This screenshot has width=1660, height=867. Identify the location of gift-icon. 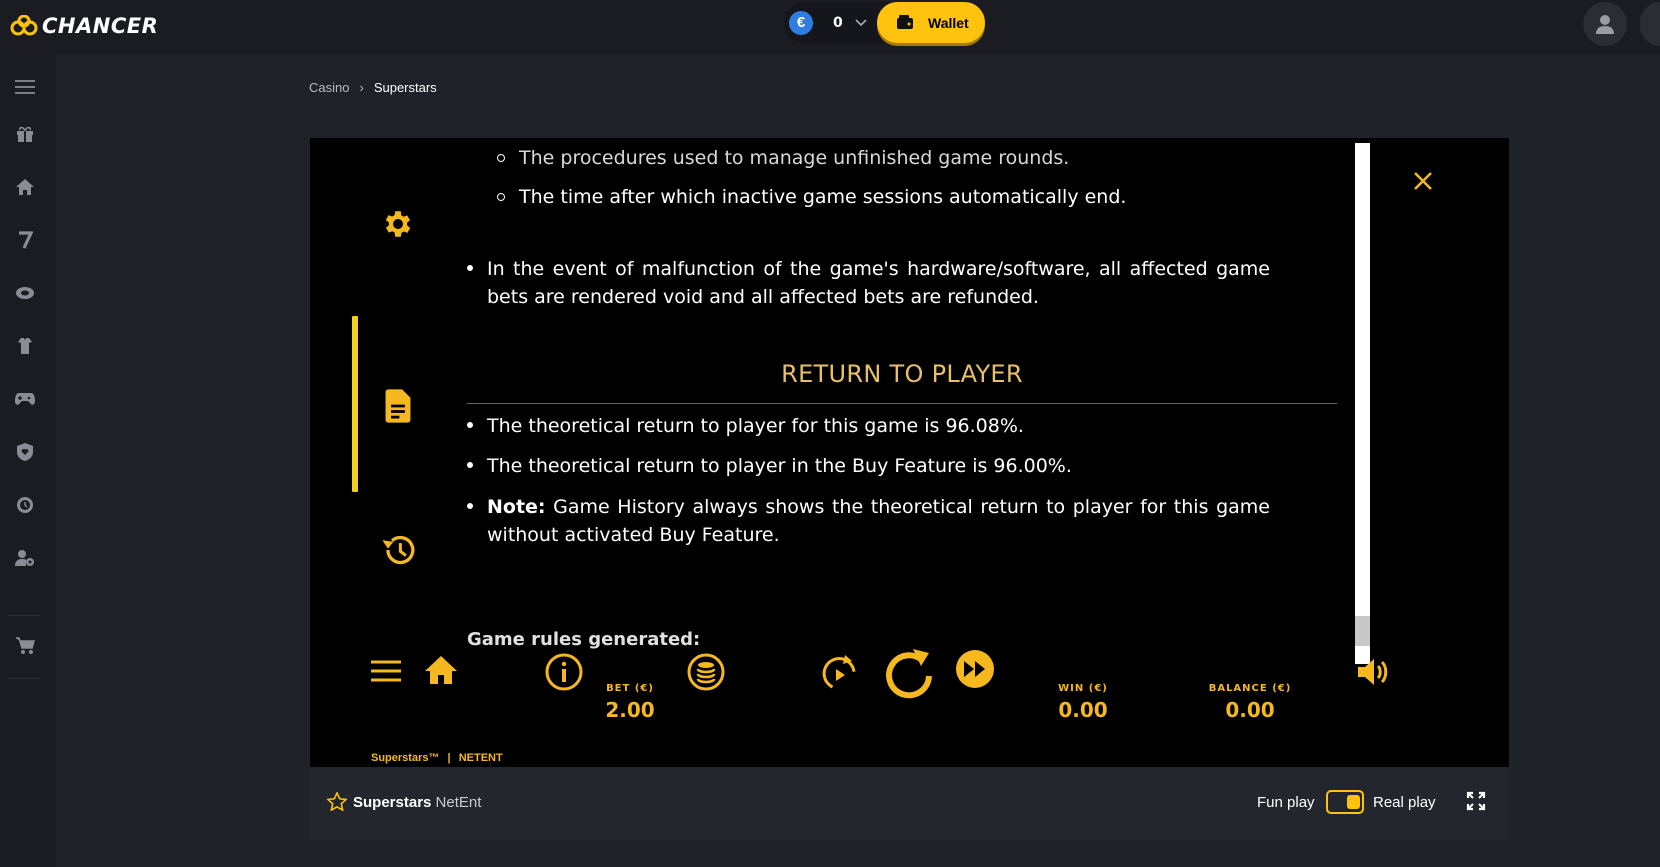
(25, 134).